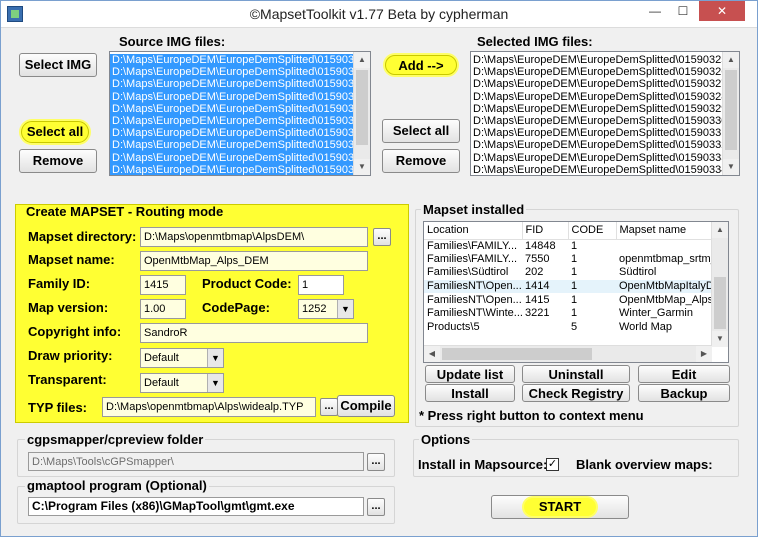  What do you see at coordinates (163, 309) in the screenshot?
I see `map-version-input: 1.00` at bounding box center [163, 309].